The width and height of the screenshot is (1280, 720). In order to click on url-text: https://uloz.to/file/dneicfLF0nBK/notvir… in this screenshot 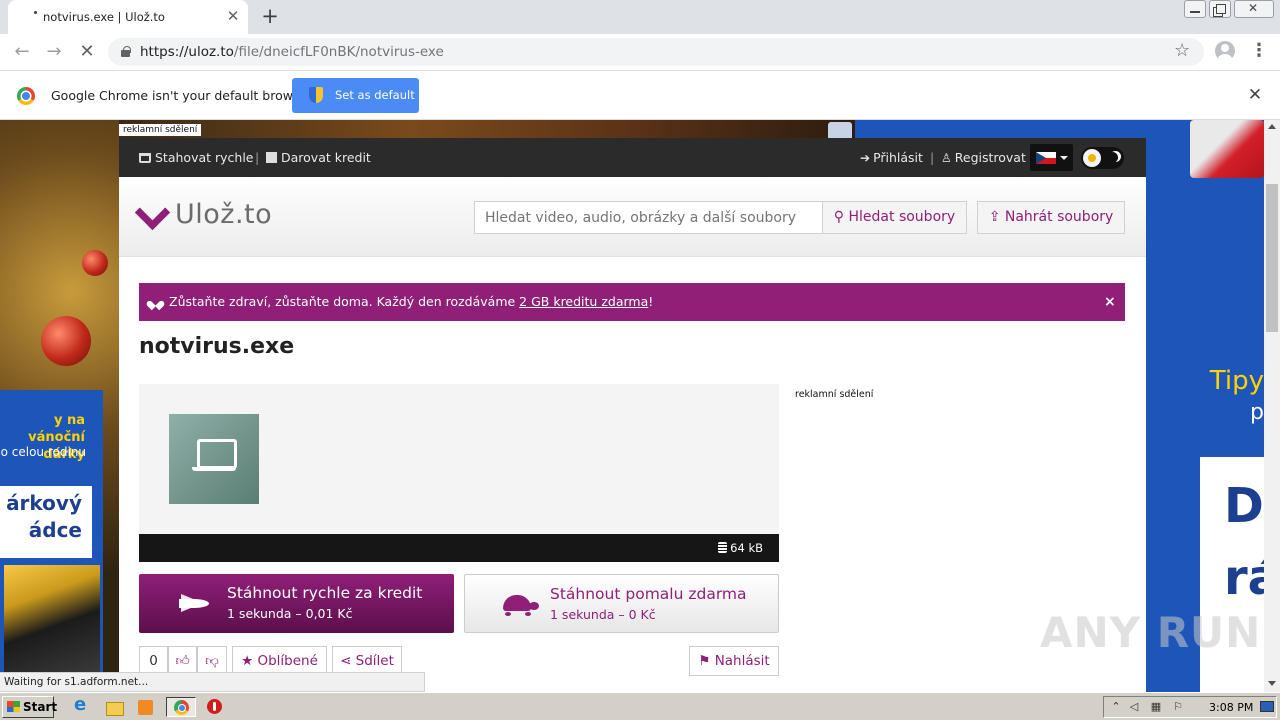, I will do `click(292, 52)`.